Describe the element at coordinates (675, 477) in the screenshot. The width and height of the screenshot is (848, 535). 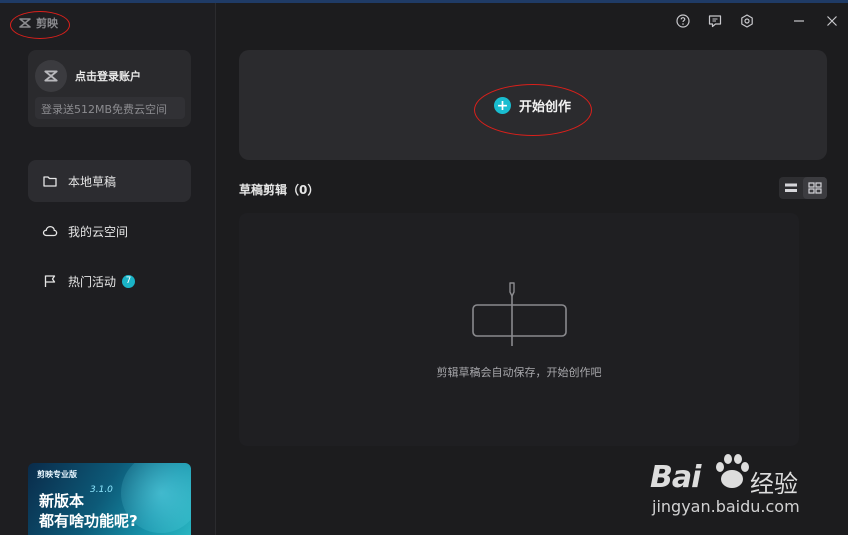
I see `watermark-brand-left: Bai` at that location.